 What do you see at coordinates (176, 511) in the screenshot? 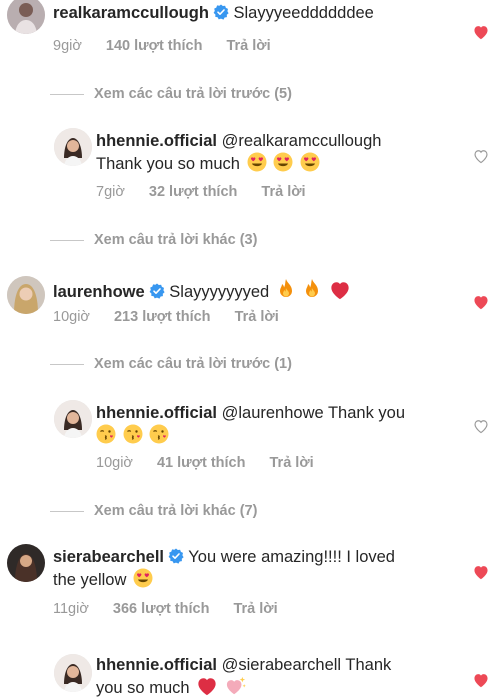
I see `view-more-label: Xem câu trả lời khác (7)` at bounding box center [176, 511].